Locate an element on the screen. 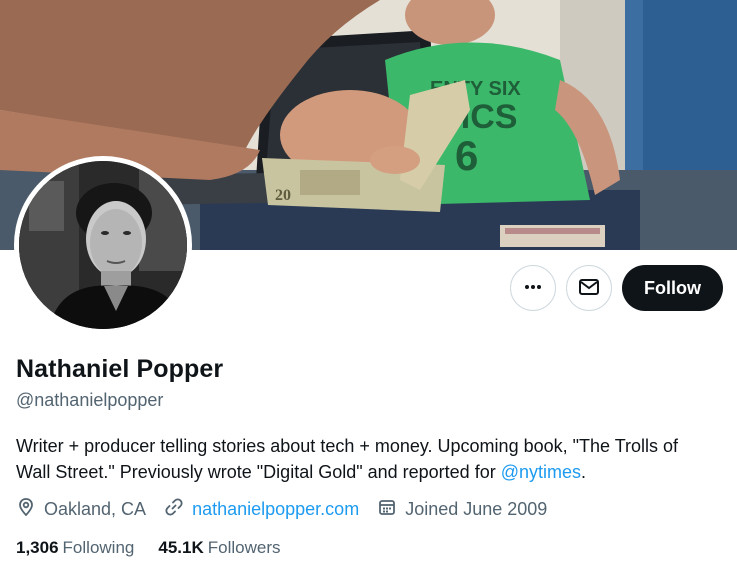  profile-handle: @nathanielpopper is located at coordinates (90, 400).